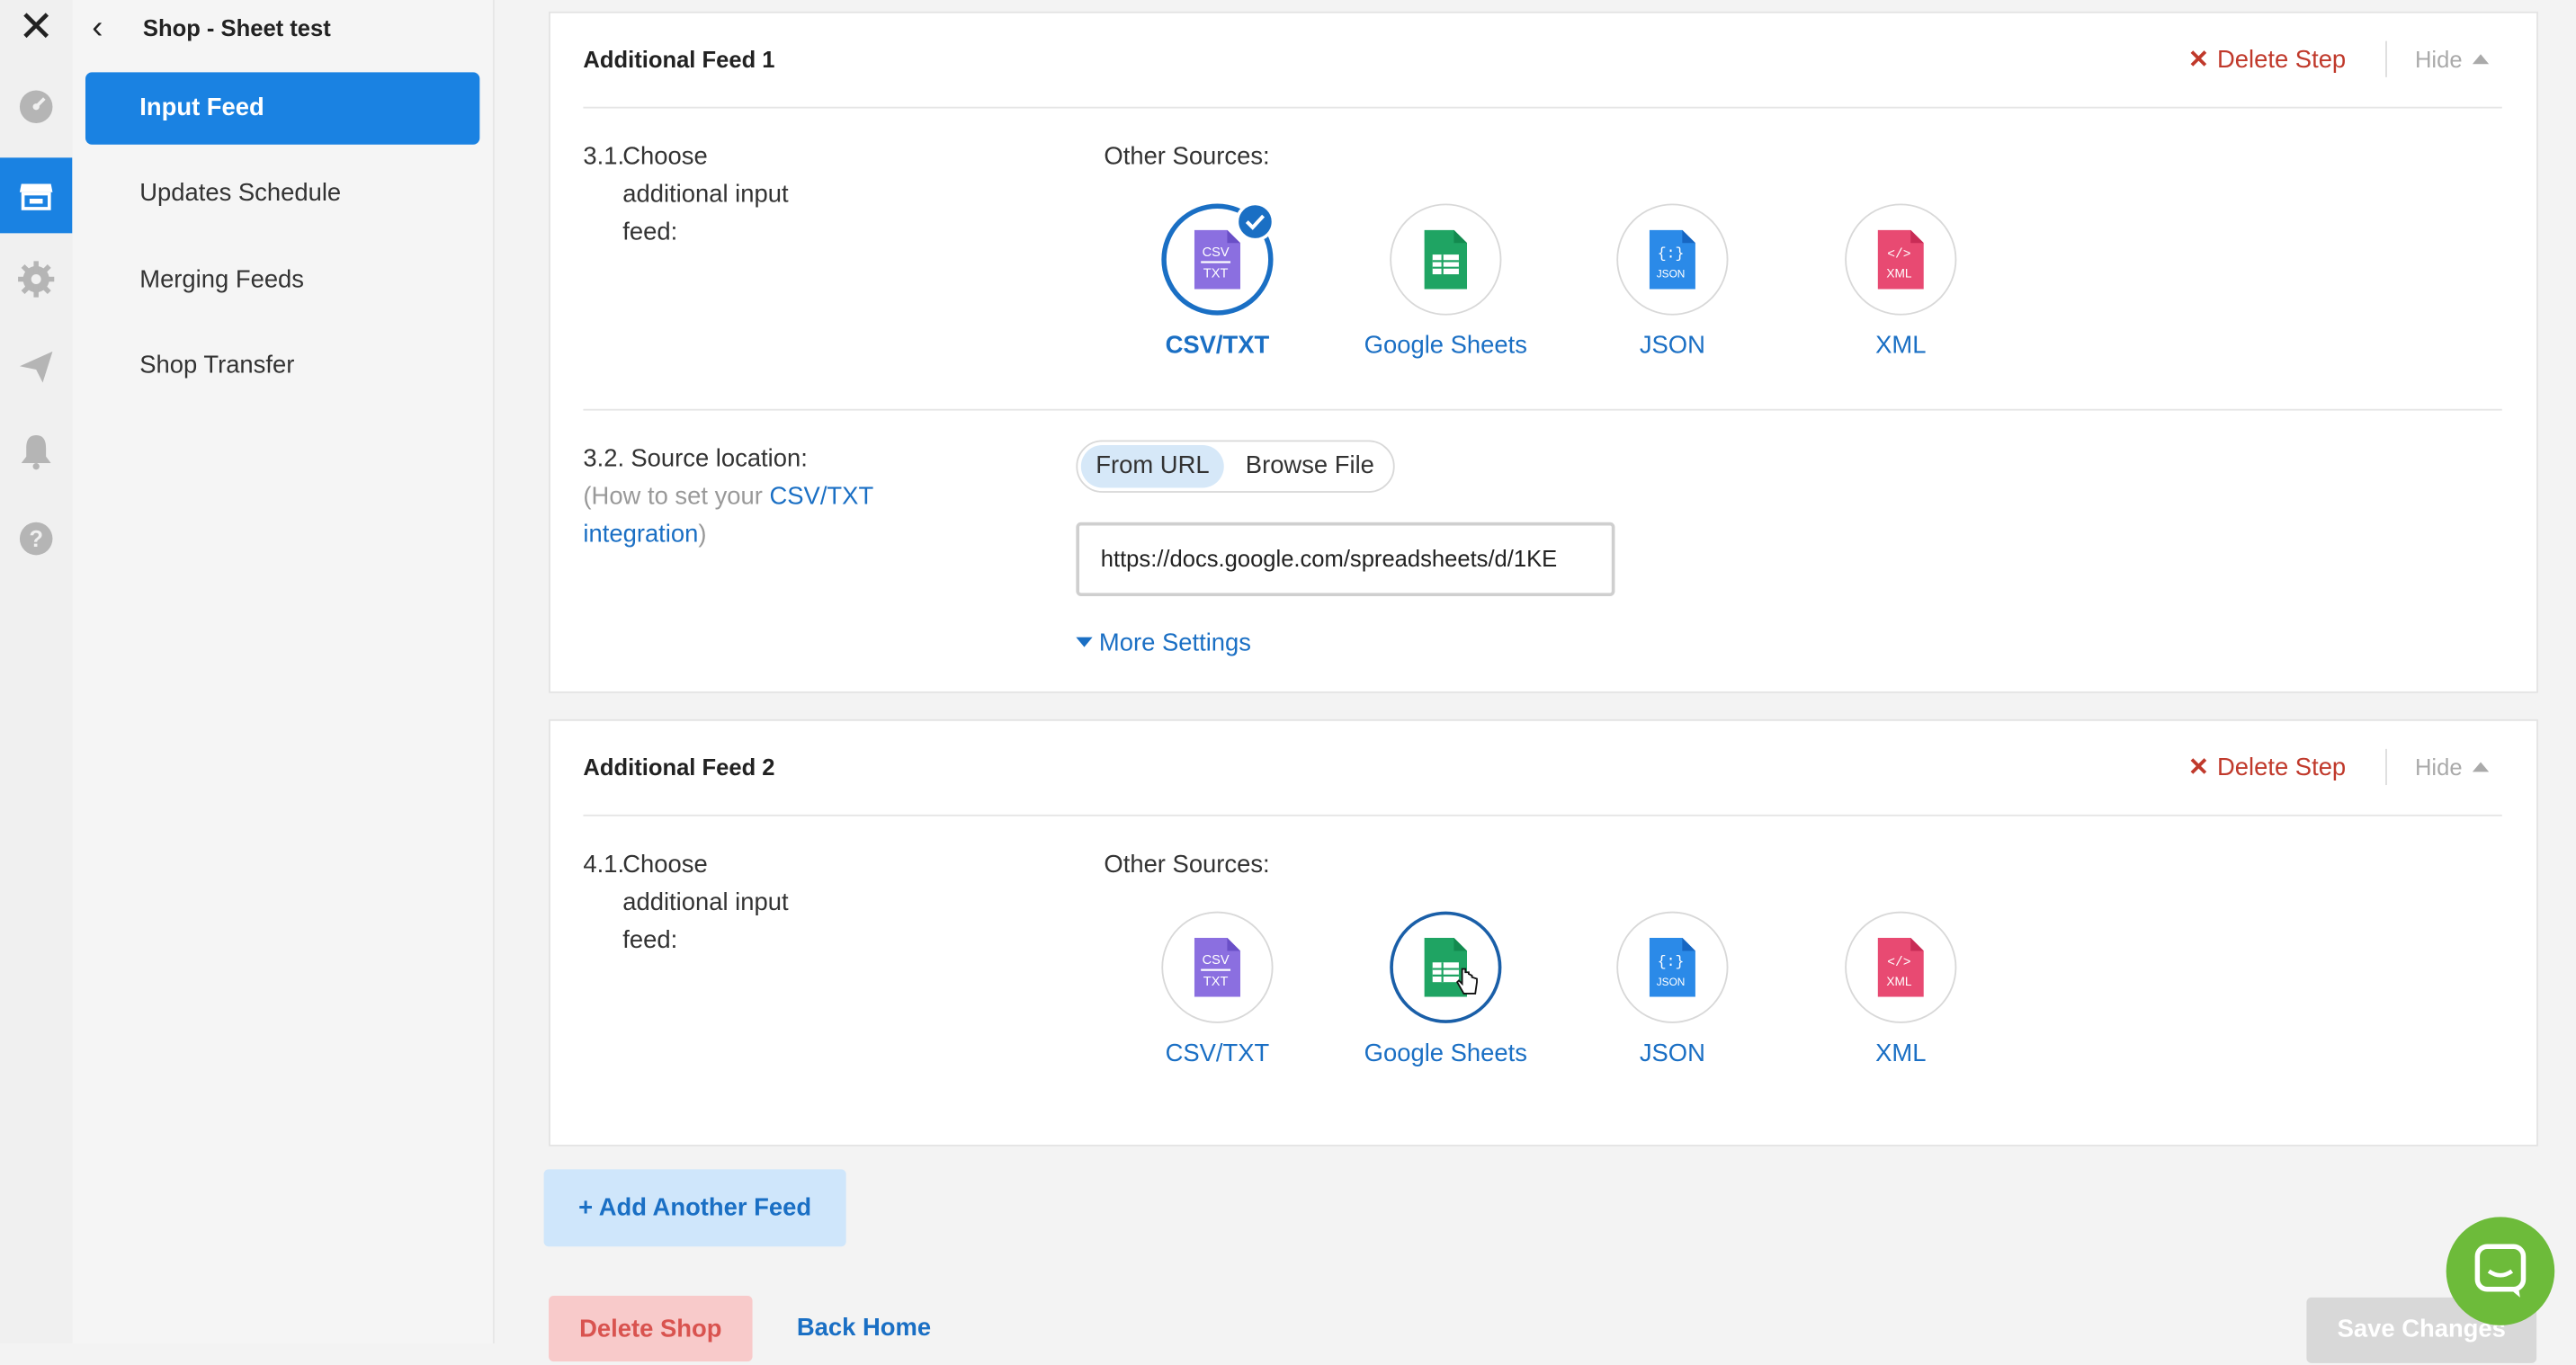 This screenshot has height=1365, width=2576. What do you see at coordinates (679, 768) in the screenshot?
I see `feed-title: Additional Feed 2` at bounding box center [679, 768].